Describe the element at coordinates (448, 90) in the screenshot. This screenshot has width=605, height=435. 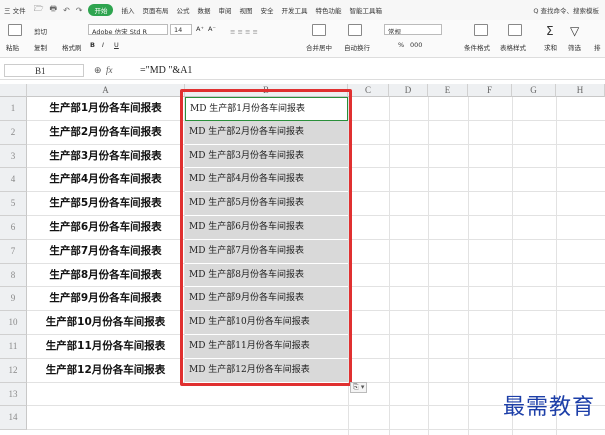
I see `column-header-e: E` at that location.